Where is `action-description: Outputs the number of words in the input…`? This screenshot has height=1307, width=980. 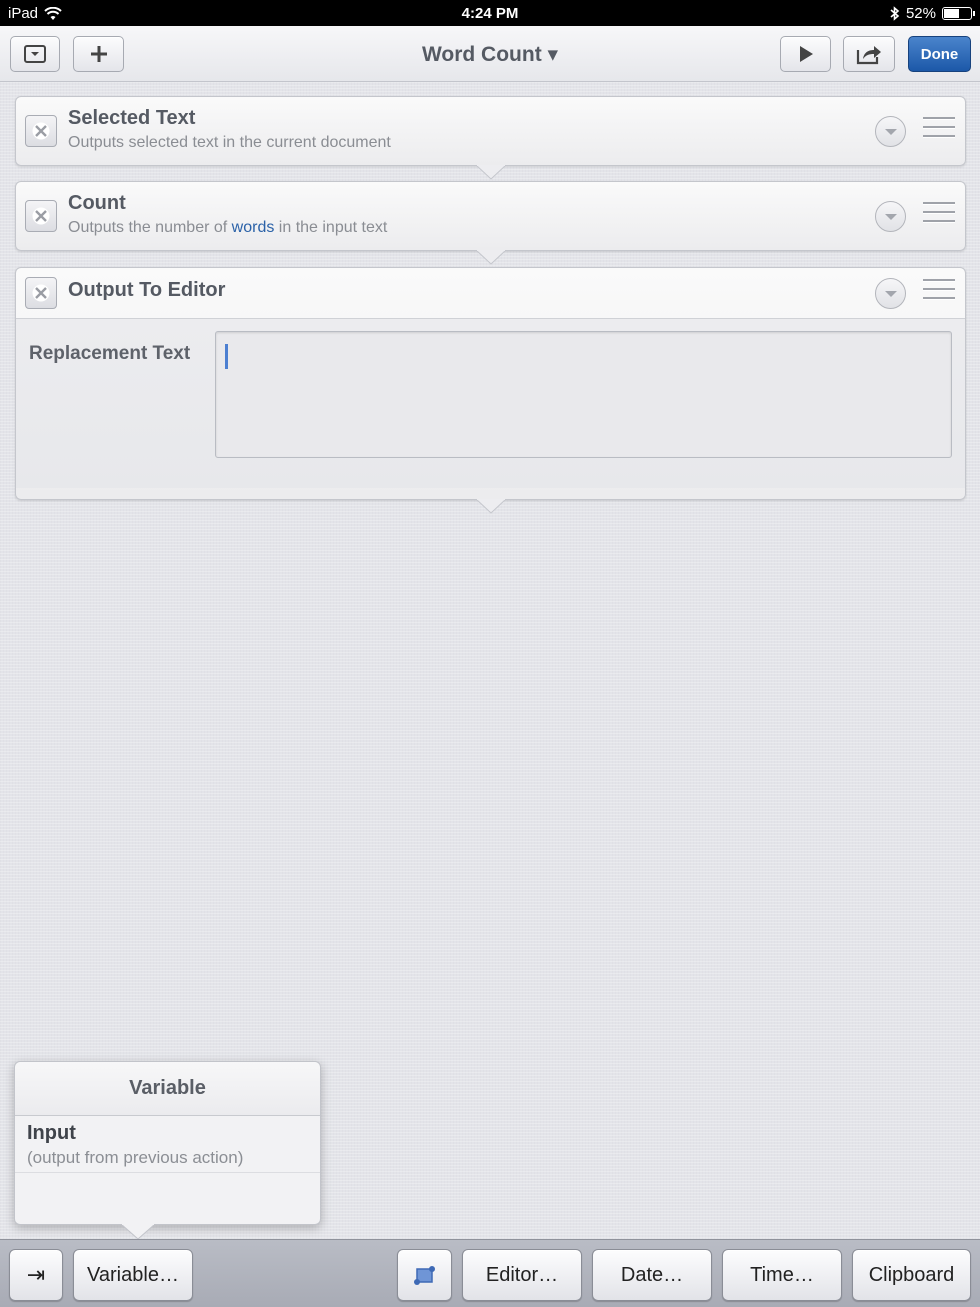
action-description: Outputs the number of words in the input… is located at coordinates (228, 227).